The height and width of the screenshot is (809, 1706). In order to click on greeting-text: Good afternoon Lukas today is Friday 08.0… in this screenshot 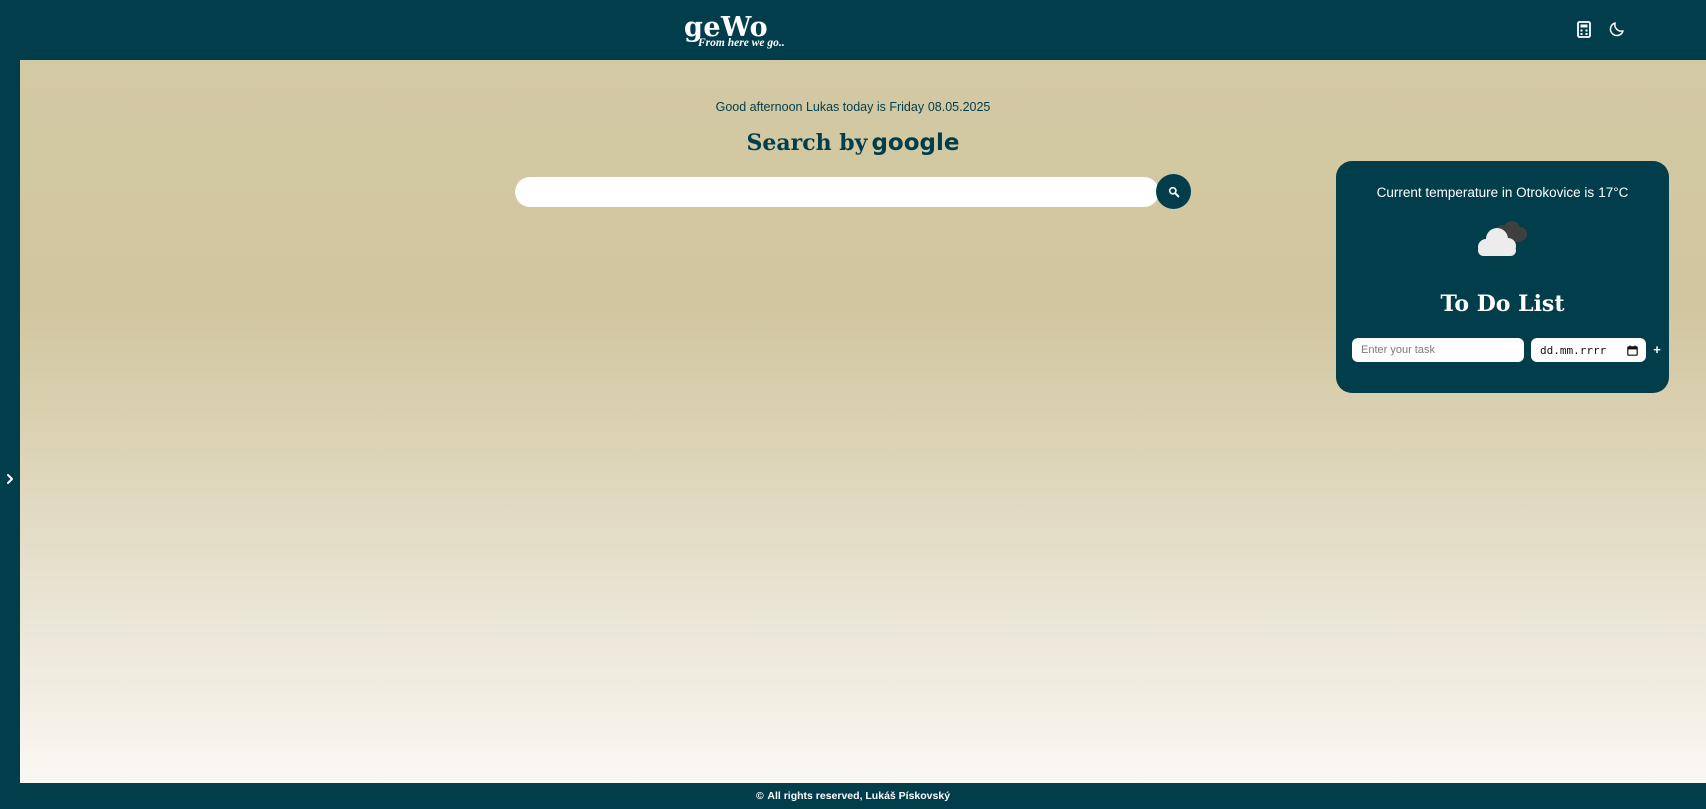, I will do `click(853, 107)`.